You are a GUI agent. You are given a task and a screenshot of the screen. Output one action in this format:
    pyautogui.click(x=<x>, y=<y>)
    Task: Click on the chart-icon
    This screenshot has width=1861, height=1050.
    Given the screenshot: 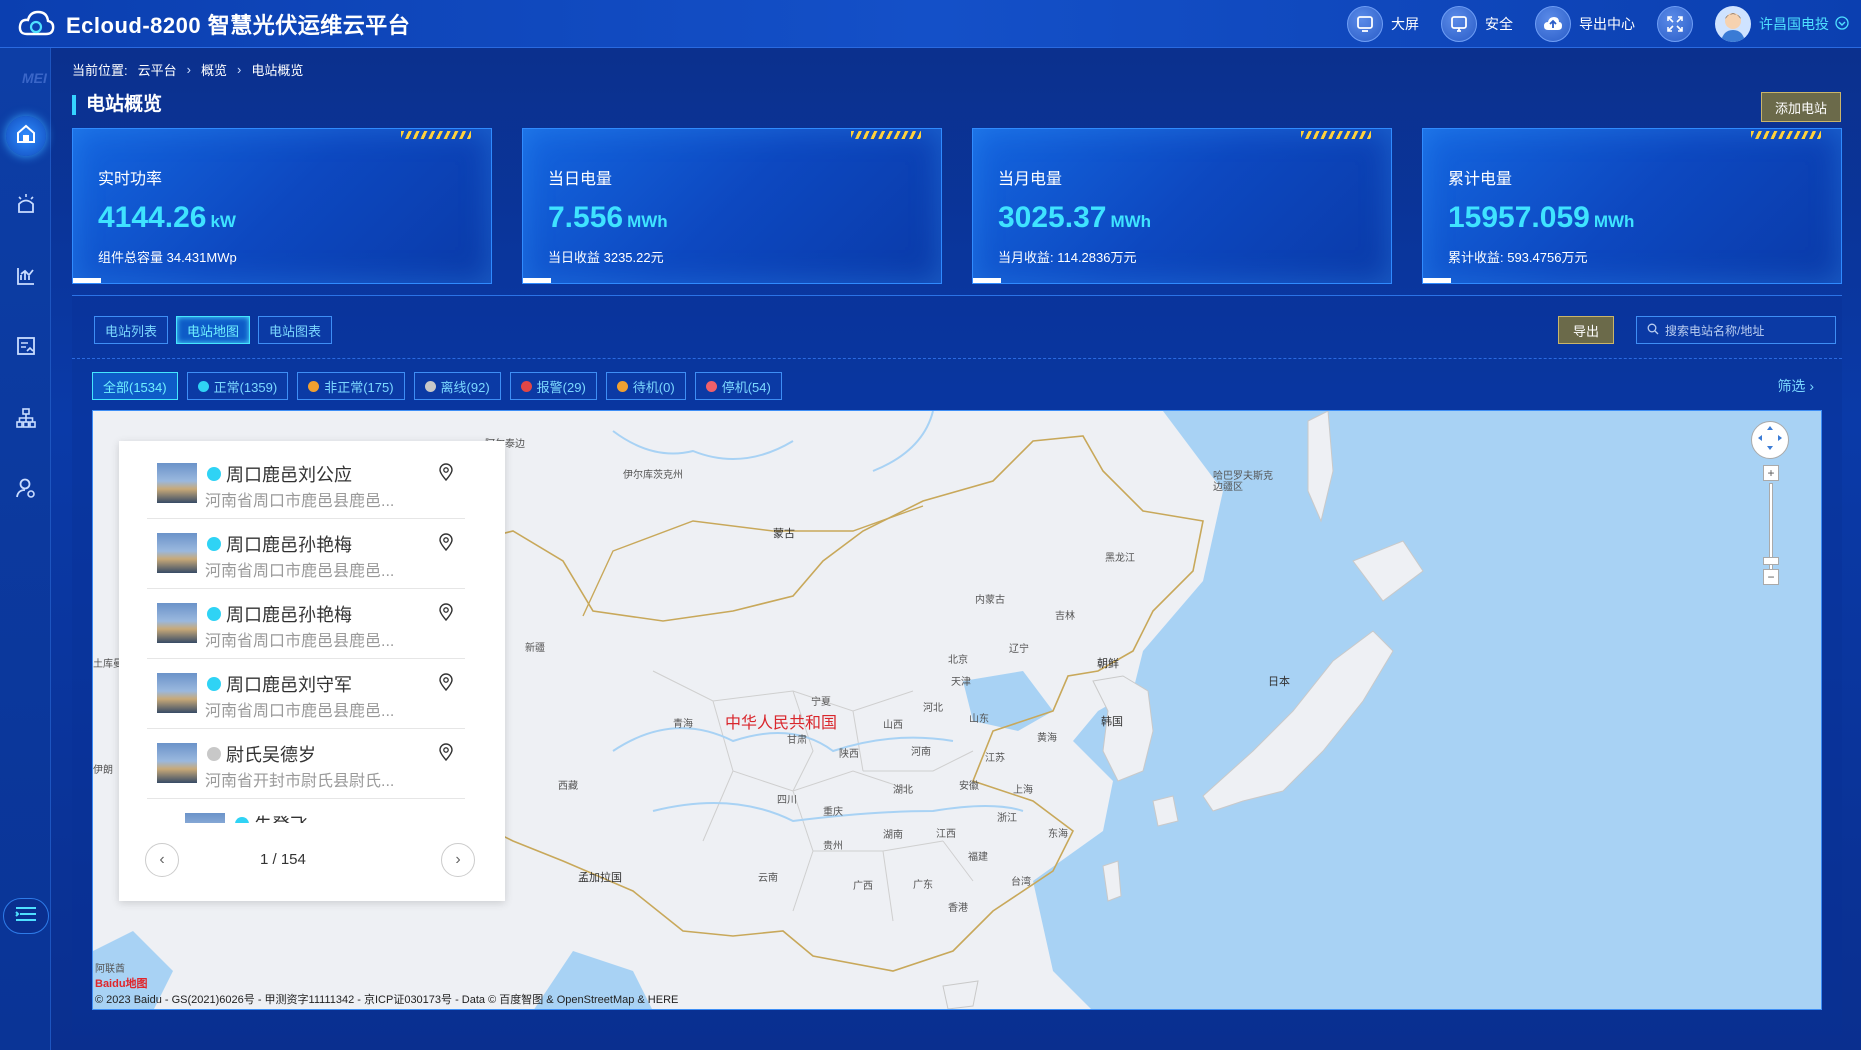 What is the action you would take?
    pyautogui.click(x=26, y=278)
    